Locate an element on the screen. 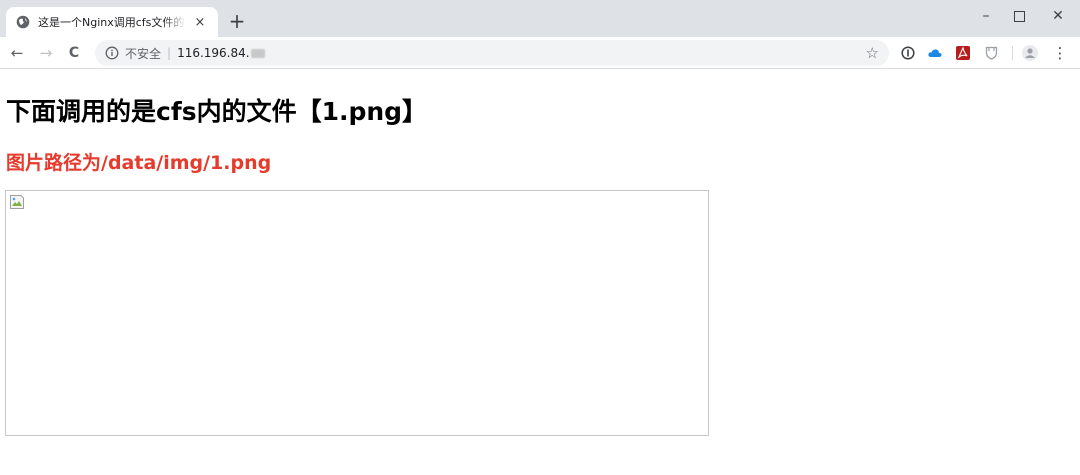 This screenshot has height=475, width=1080. maximize-button is located at coordinates (1019, 16).